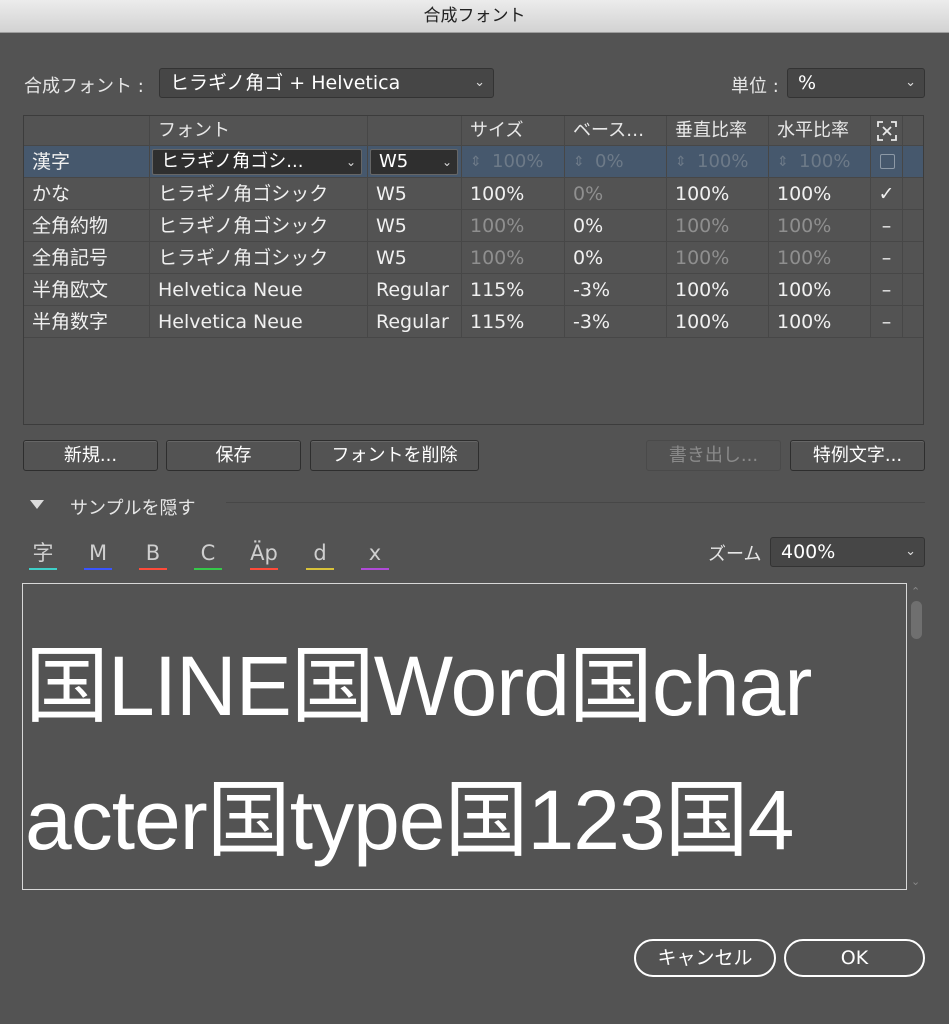 This screenshot has height=1024, width=949. I want to click on disclosure-triangle-icon, so click(37, 504).